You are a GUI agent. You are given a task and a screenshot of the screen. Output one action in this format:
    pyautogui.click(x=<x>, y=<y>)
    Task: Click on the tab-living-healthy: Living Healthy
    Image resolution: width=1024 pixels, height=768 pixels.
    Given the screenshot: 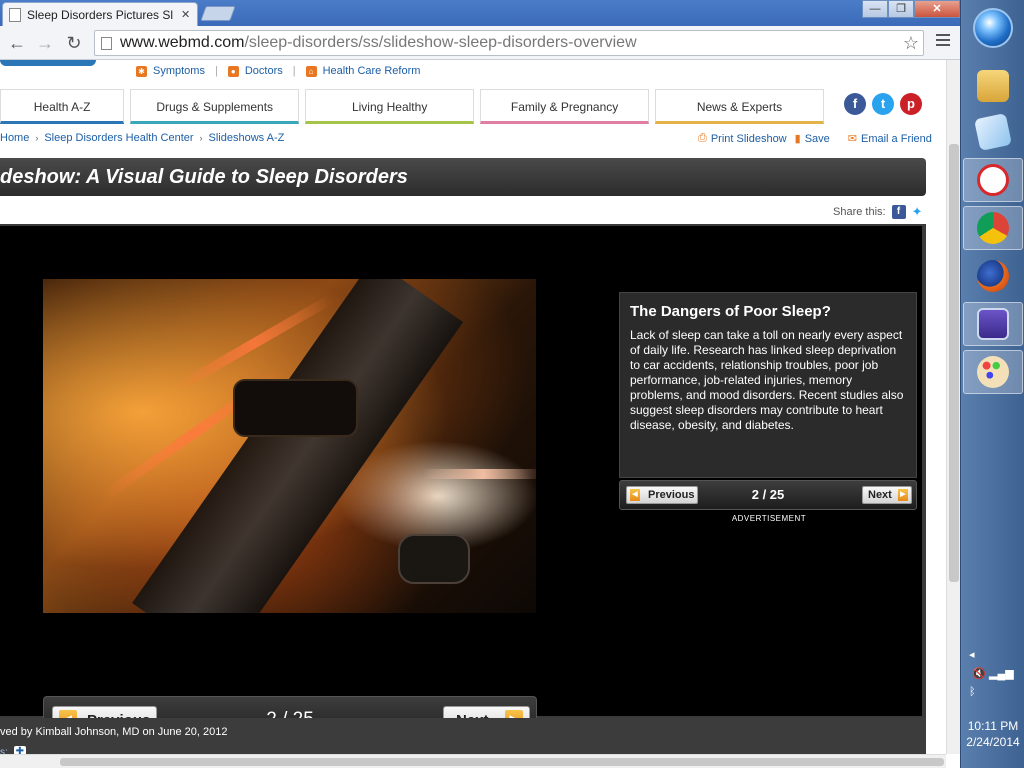 What is the action you would take?
    pyautogui.click(x=390, y=106)
    